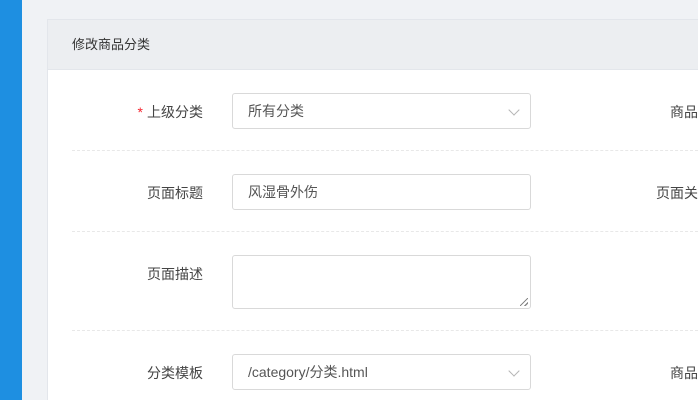 Image resolution: width=698 pixels, height=400 pixels. I want to click on parent-category-value: 所有分类, so click(276, 111).